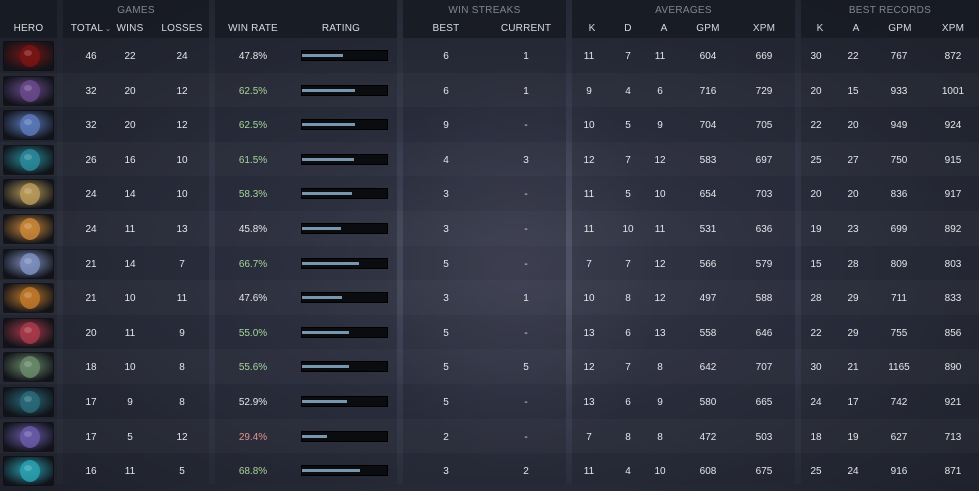 The height and width of the screenshot is (491, 979). Describe the element at coordinates (953, 229) in the screenshot. I see `best-xpm-cell: 892` at that location.